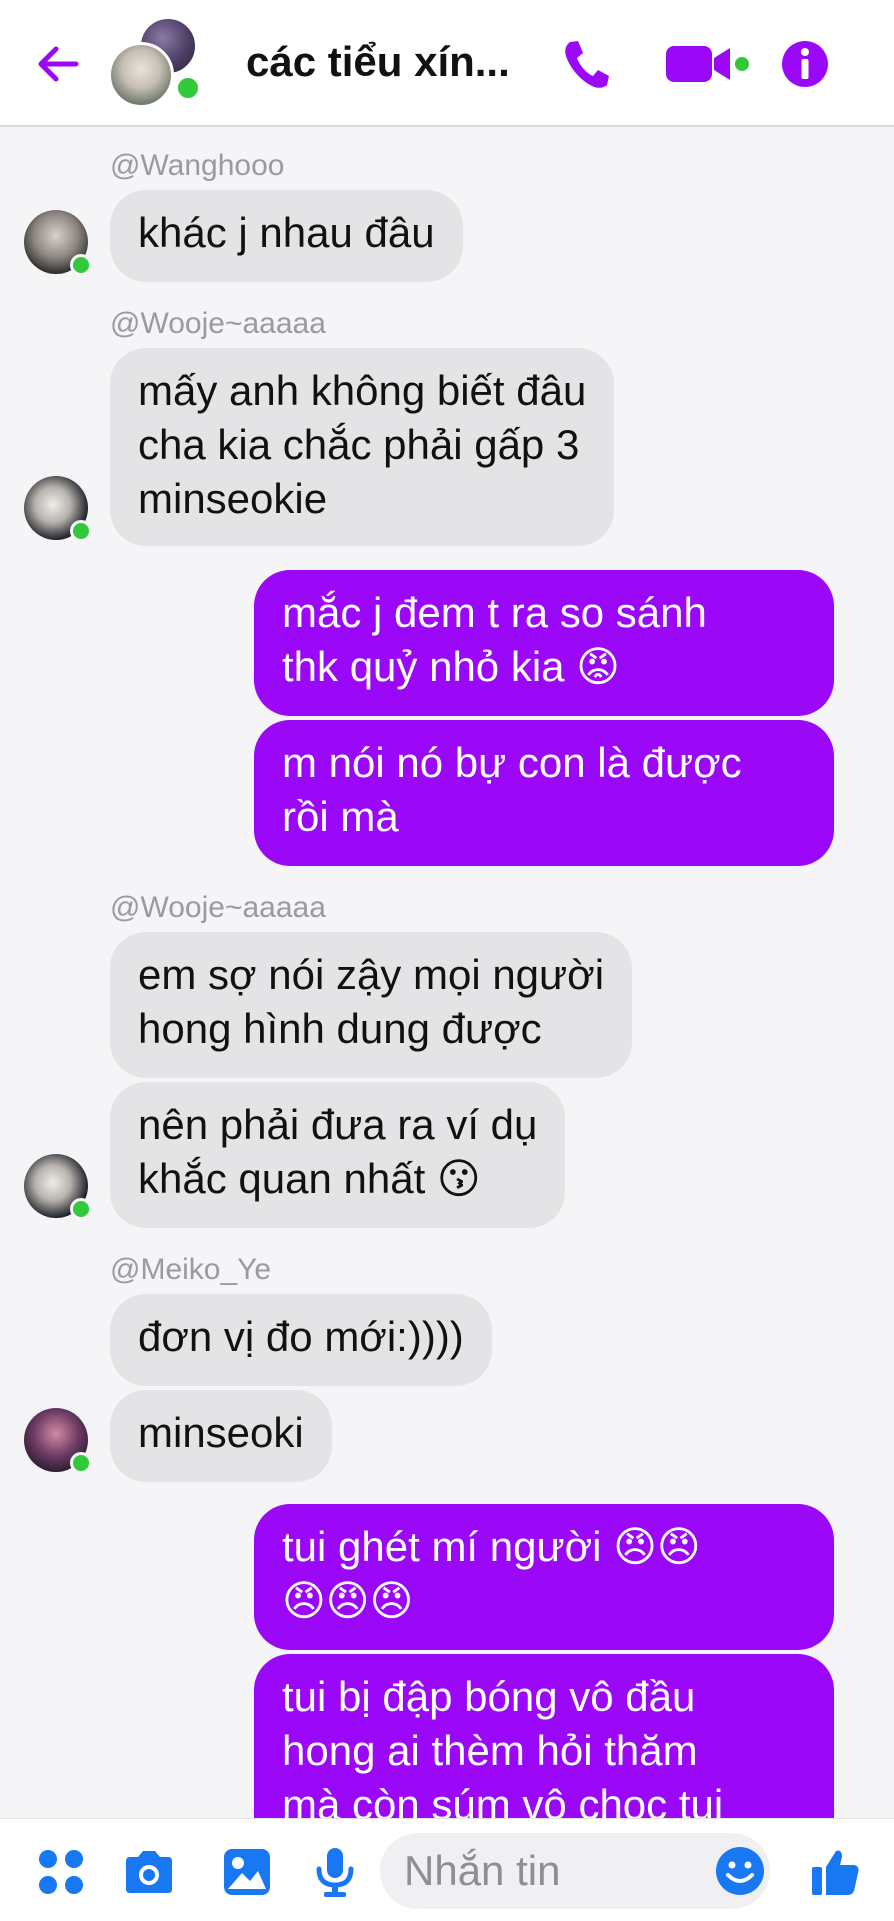 The image size is (894, 1921). What do you see at coordinates (708, 64) in the screenshot?
I see `video-camera-icon` at bounding box center [708, 64].